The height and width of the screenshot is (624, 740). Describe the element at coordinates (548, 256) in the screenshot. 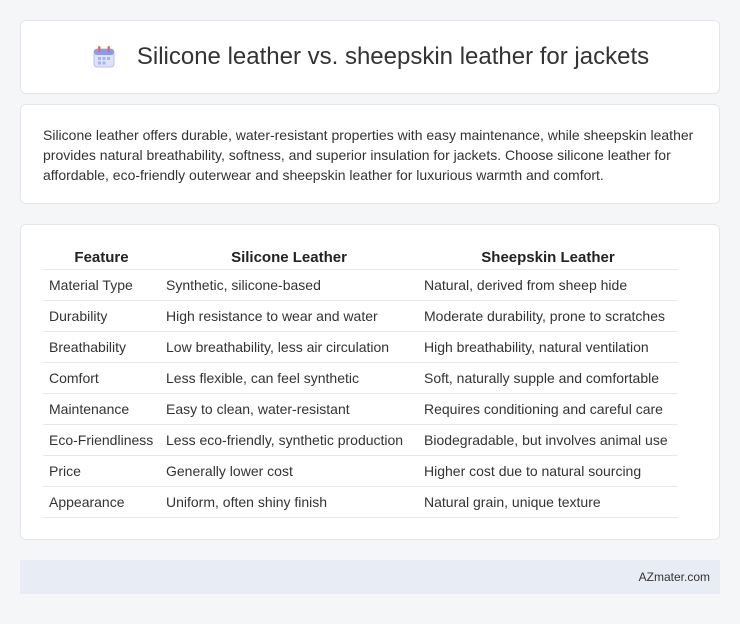

I see `column-header-sheepskin: Sheepskin Leather` at that location.